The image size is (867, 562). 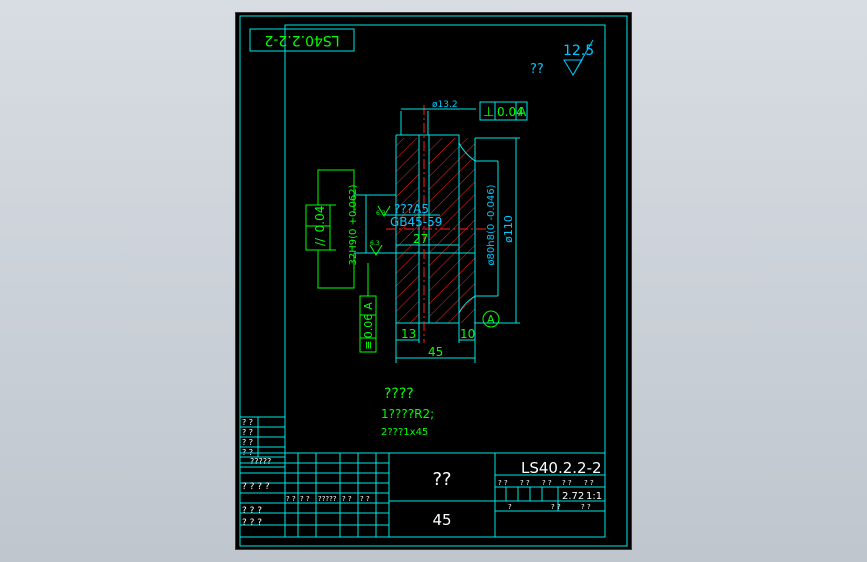 What do you see at coordinates (260, 461) in the screenshot?
I see `left-strip-cell: ?????` at bounding box center [260, 461].